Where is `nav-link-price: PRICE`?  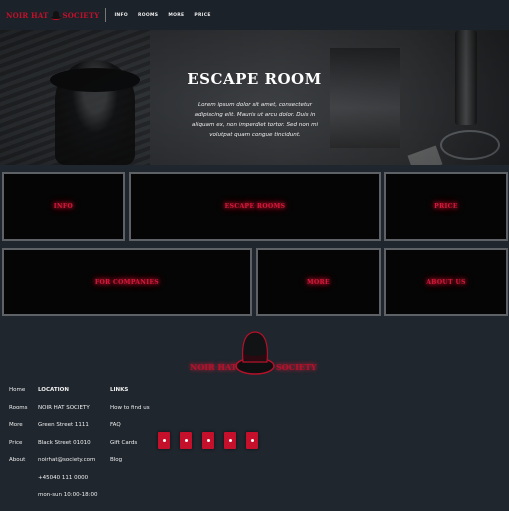 nav-link-price: PRICE is located at coordinates (202, 15).